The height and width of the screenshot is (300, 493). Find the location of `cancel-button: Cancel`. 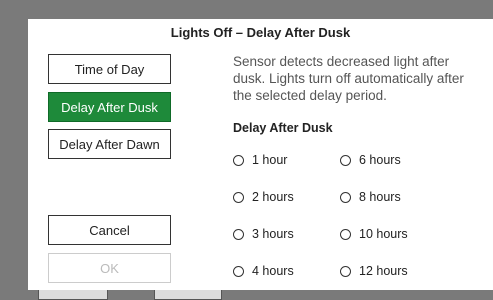

cancel-button: Cancel is located at coordinates (109, 230).